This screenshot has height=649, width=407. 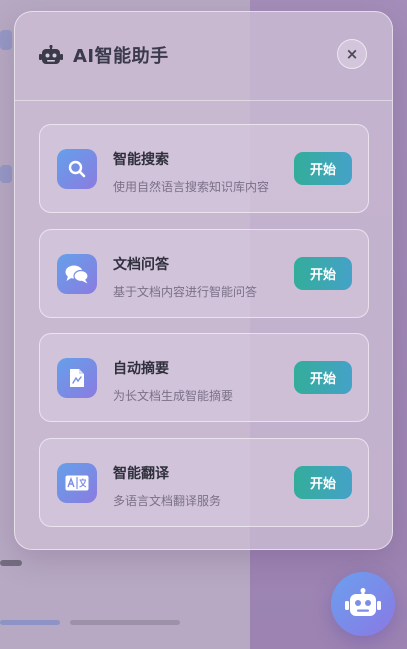 What do you see at coordinates (141, 369) in the screenshot?
I see `feature-title: 自动摘要` at bounding box center [141, 369].